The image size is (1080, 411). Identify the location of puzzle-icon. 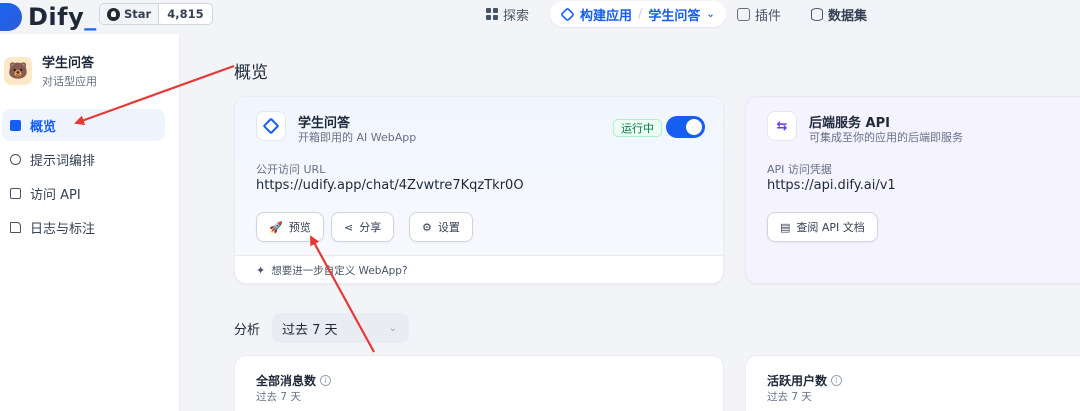
(743, 14).